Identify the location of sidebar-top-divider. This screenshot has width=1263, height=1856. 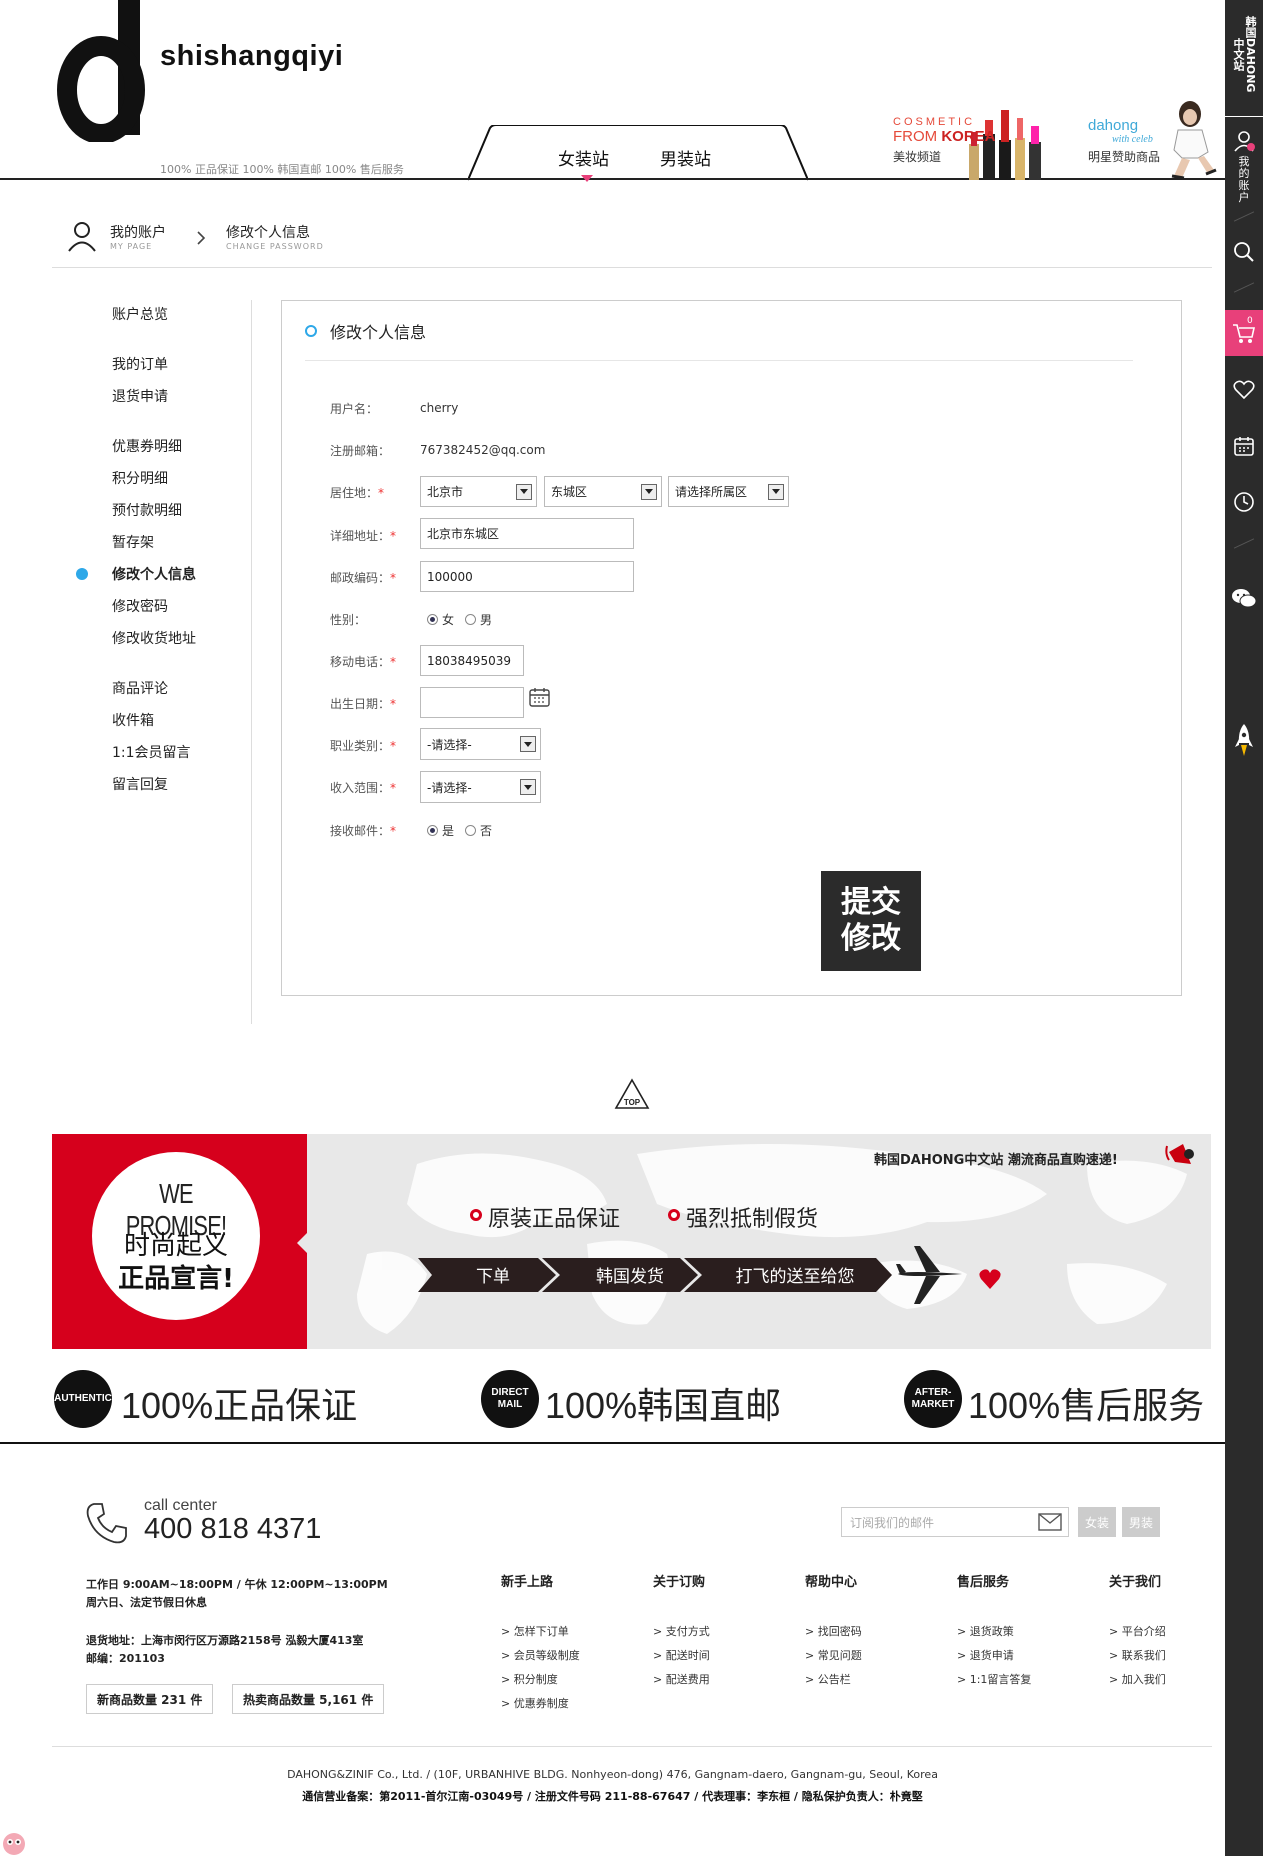
(1244, 116).